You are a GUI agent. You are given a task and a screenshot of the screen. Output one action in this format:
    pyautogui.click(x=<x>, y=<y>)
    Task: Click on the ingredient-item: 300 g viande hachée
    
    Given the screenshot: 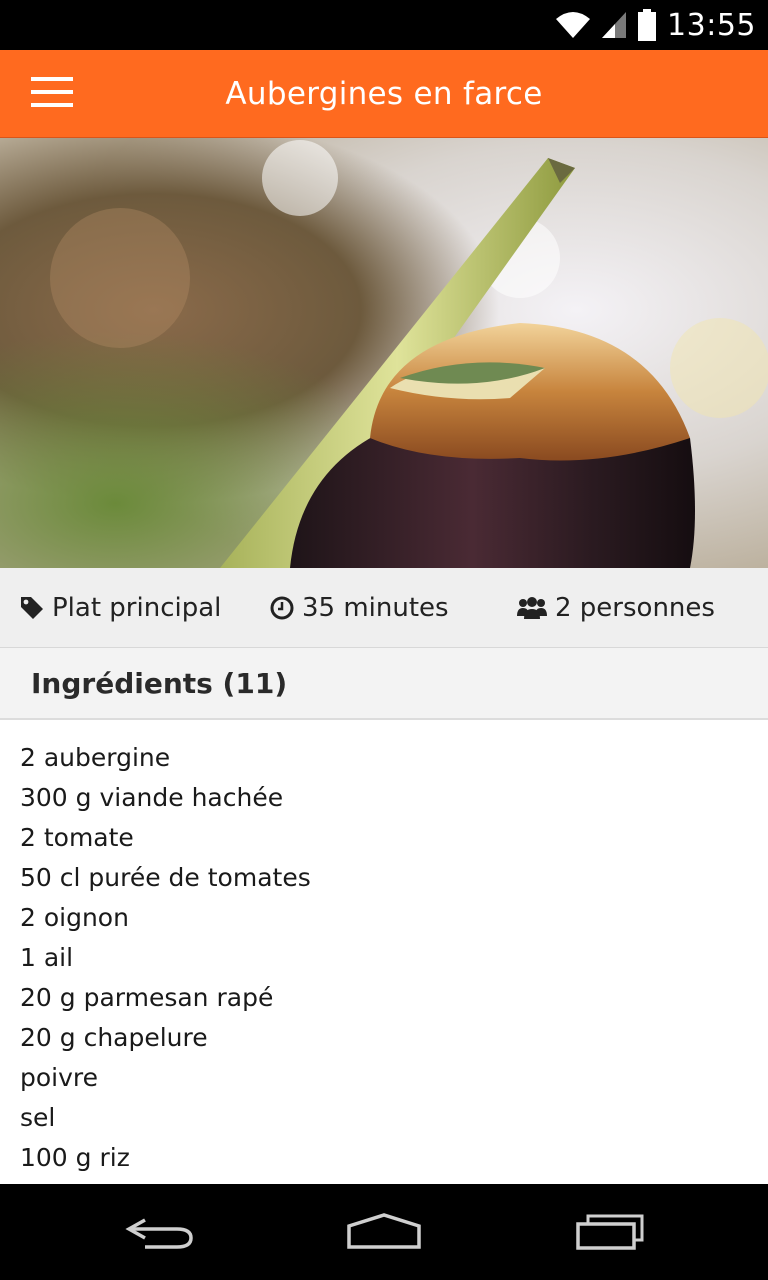 What is the action you would take?
    pyautogui.click(x=152, y=797)
    